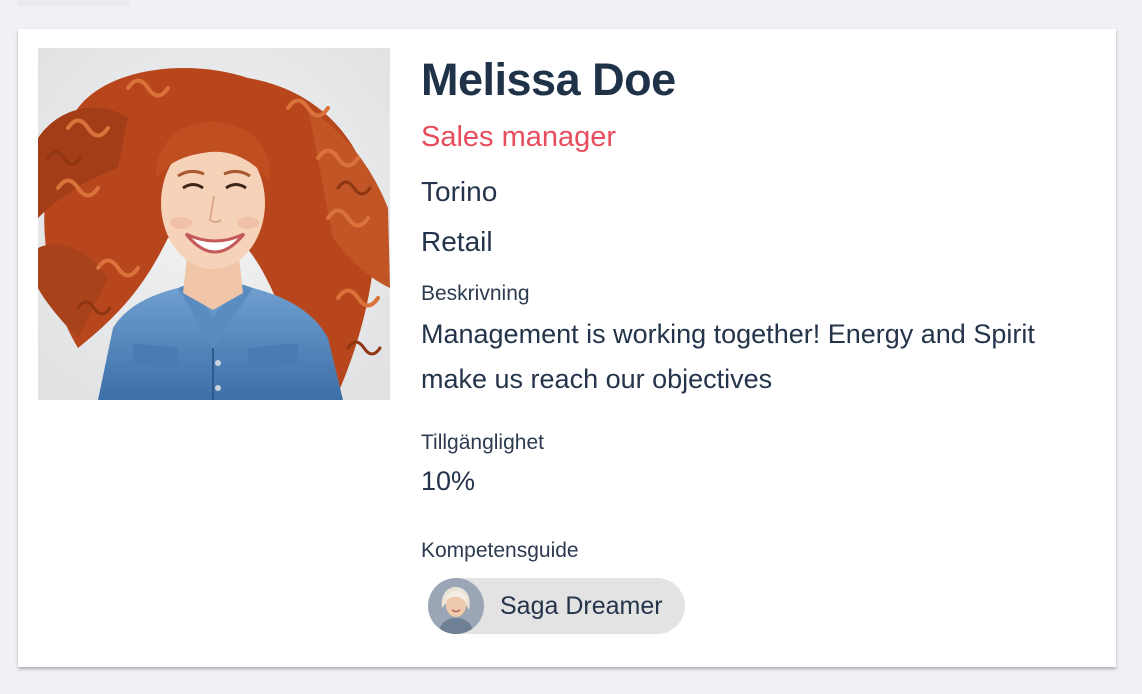  I want to click on availability-label: Tillgänglighet, so click(482, 442).